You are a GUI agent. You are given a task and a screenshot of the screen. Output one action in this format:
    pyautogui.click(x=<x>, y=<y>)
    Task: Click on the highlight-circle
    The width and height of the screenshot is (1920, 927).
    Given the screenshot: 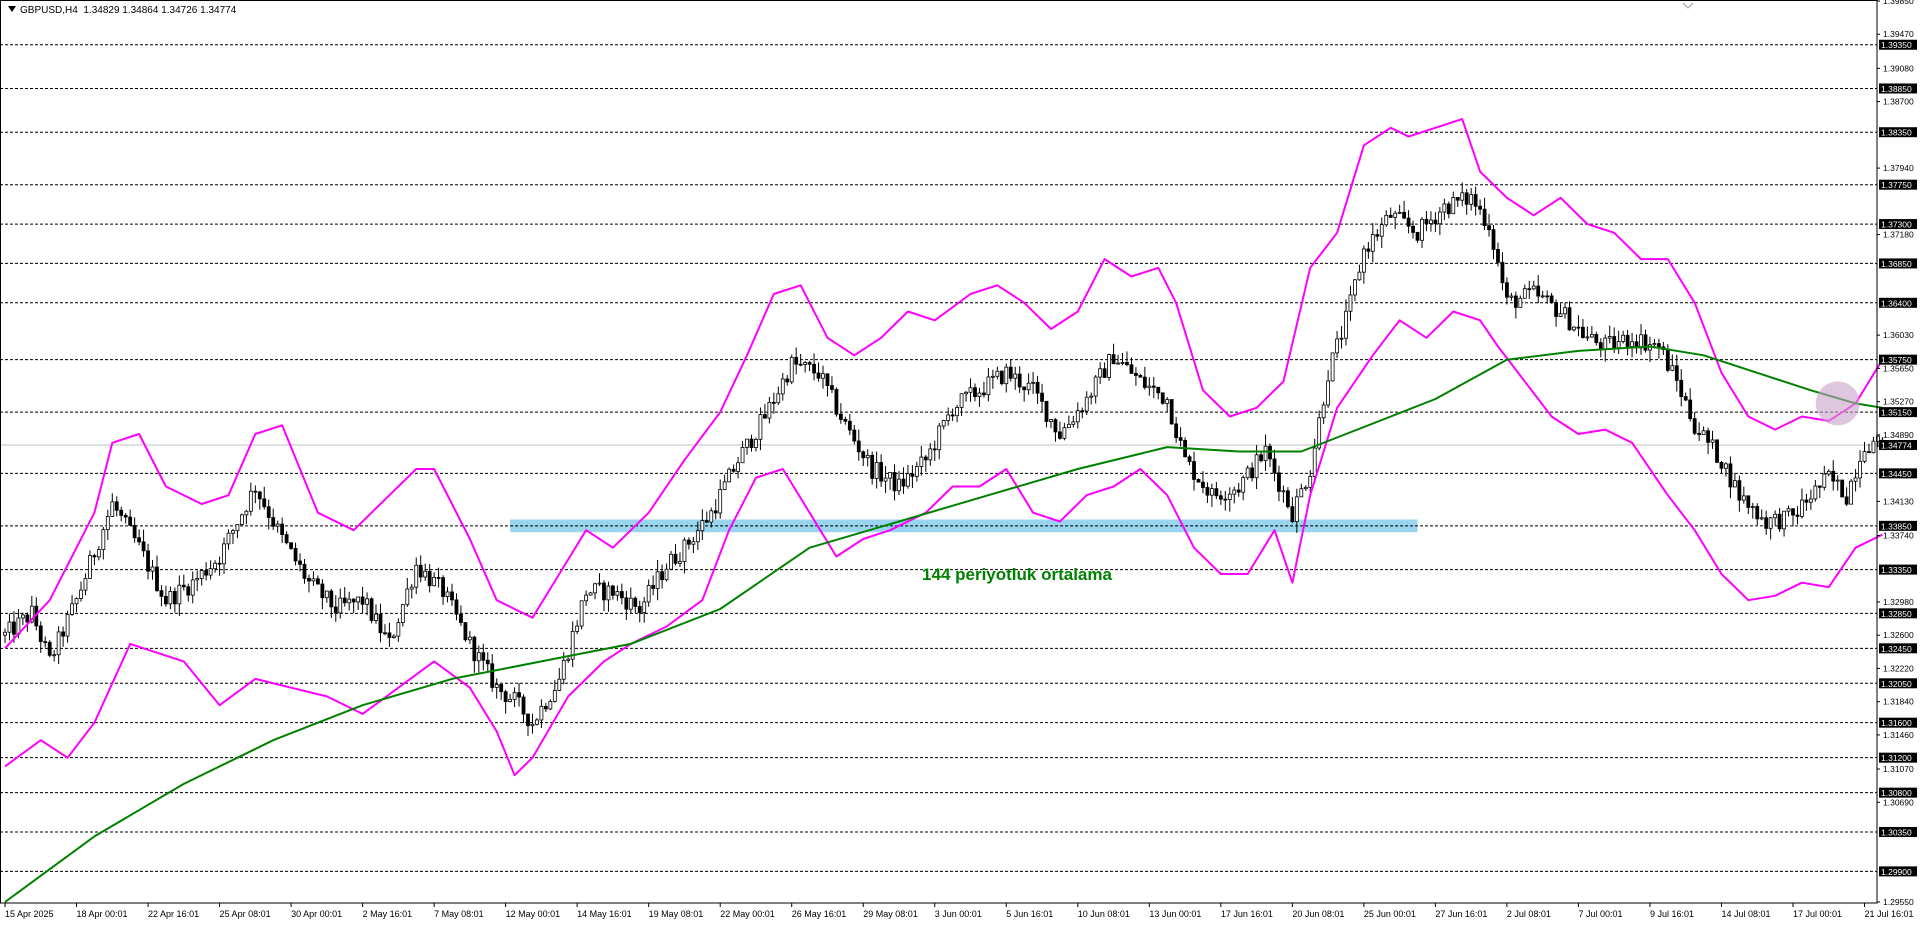 What is the action you would take?
    pyautogui.click(x=1837, y=403)
    